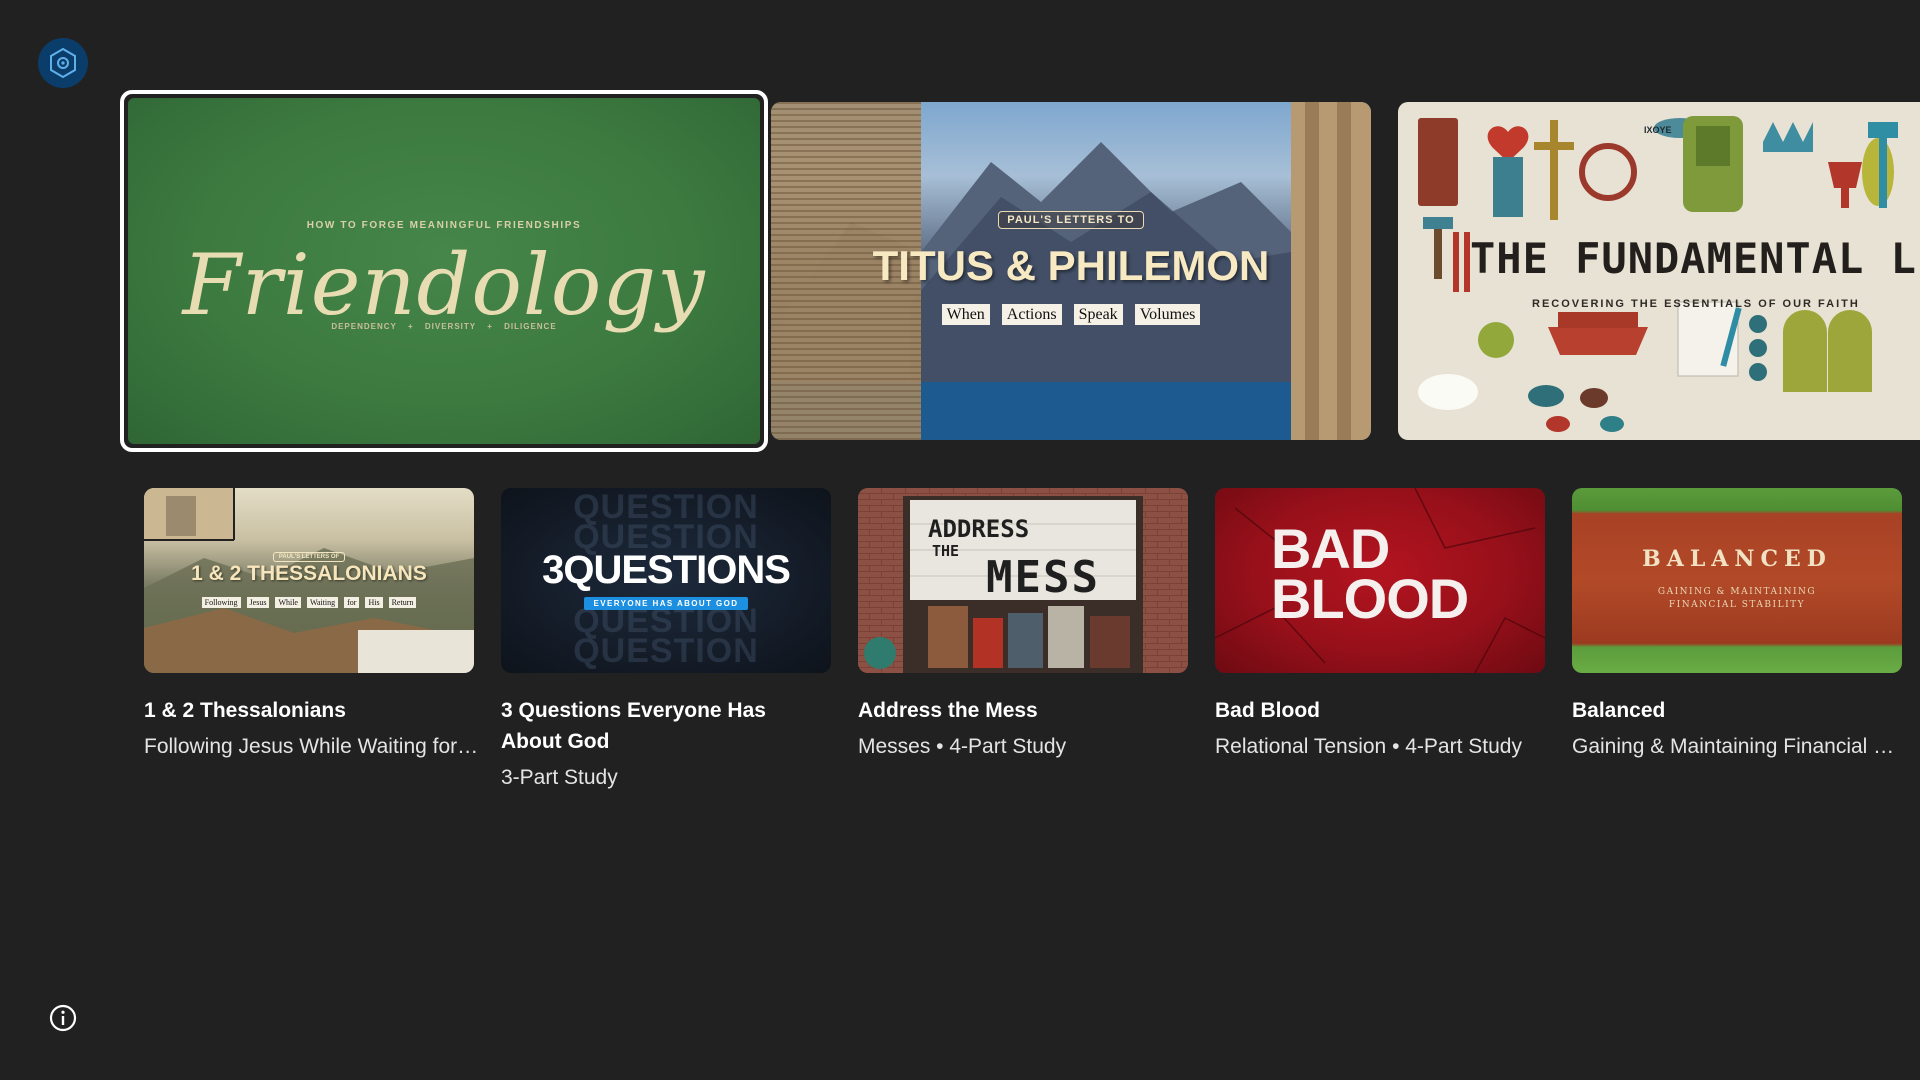 This screenshot has width=1920, height=1080. Describe the element at coordinates (666, 570) in the screenshot. I see `questions-art-title: 3QUESTIONS` at that location.